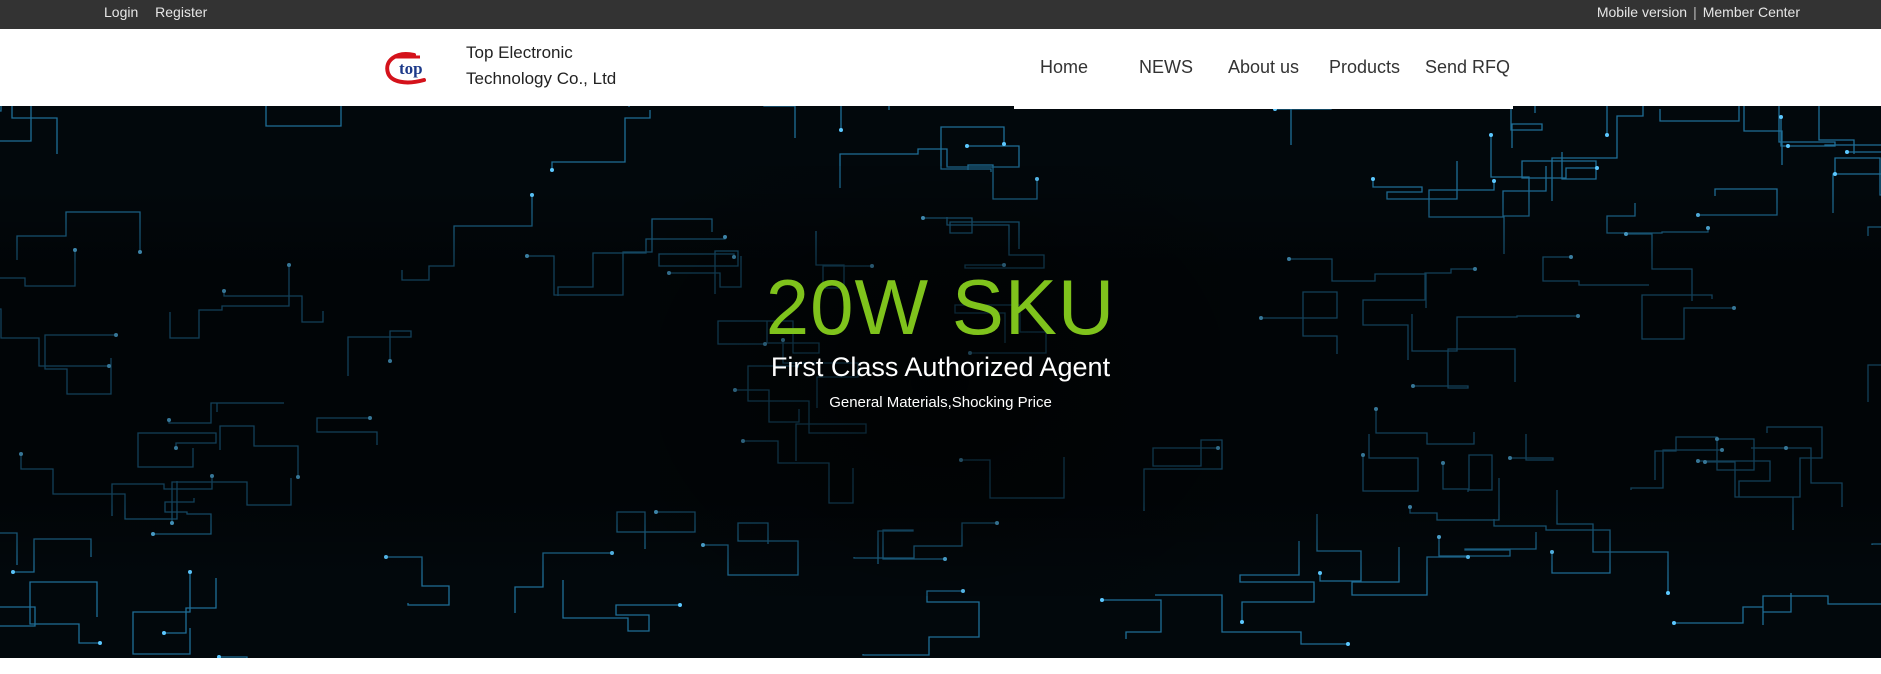  I want to click on utility-links: Mobile version | Member Center, so click(1698, 12).